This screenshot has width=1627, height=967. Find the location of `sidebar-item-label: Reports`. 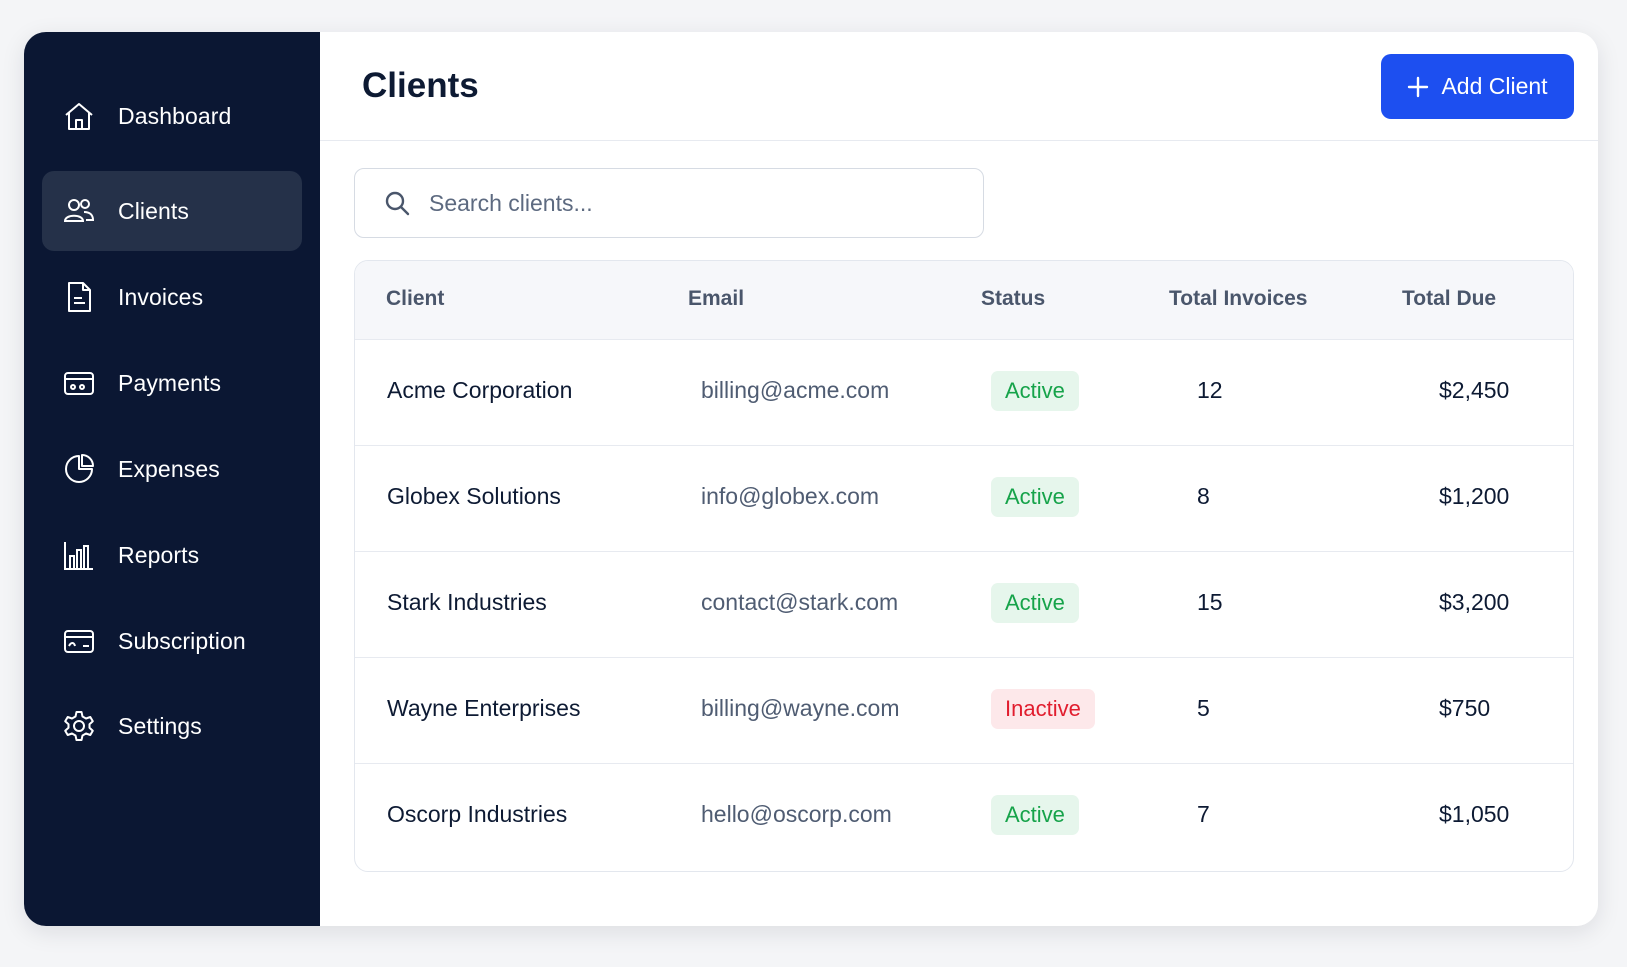

sidebar-item-label: Reports is located at coordinates (159, 554).